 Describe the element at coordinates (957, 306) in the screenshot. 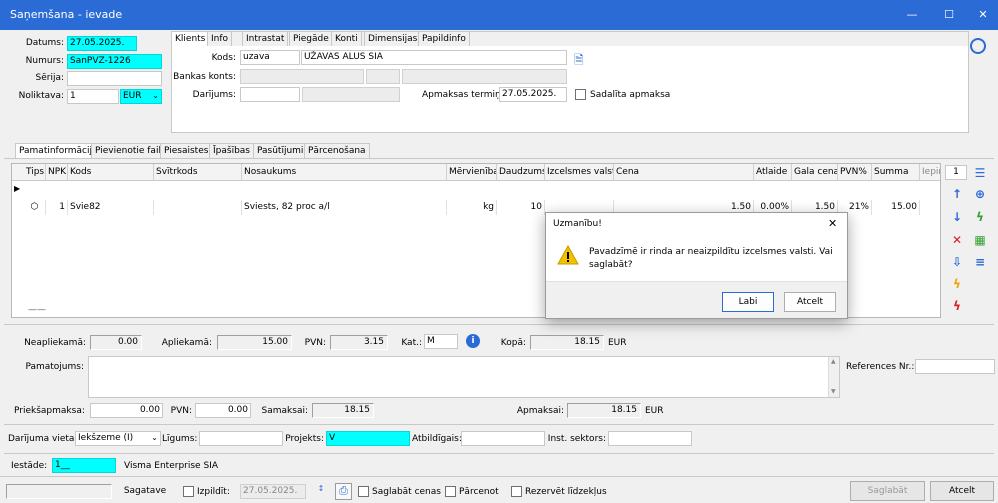

I see `lightning-red-icon: ϟ` at that location.